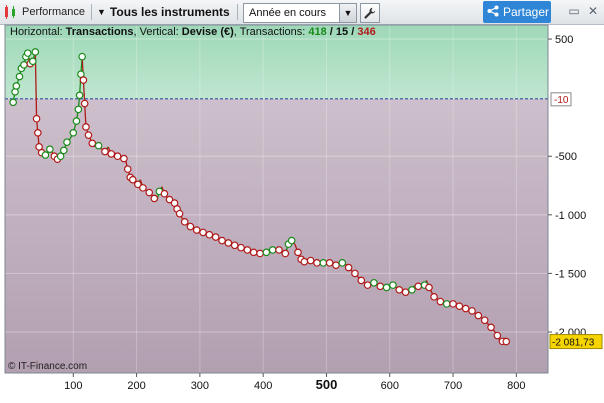 The image size is (604, 403). What do you see at coordinates (12, 12) in the screenshot?
I see `performance-chart-icon` at bounding box center [12, 12].